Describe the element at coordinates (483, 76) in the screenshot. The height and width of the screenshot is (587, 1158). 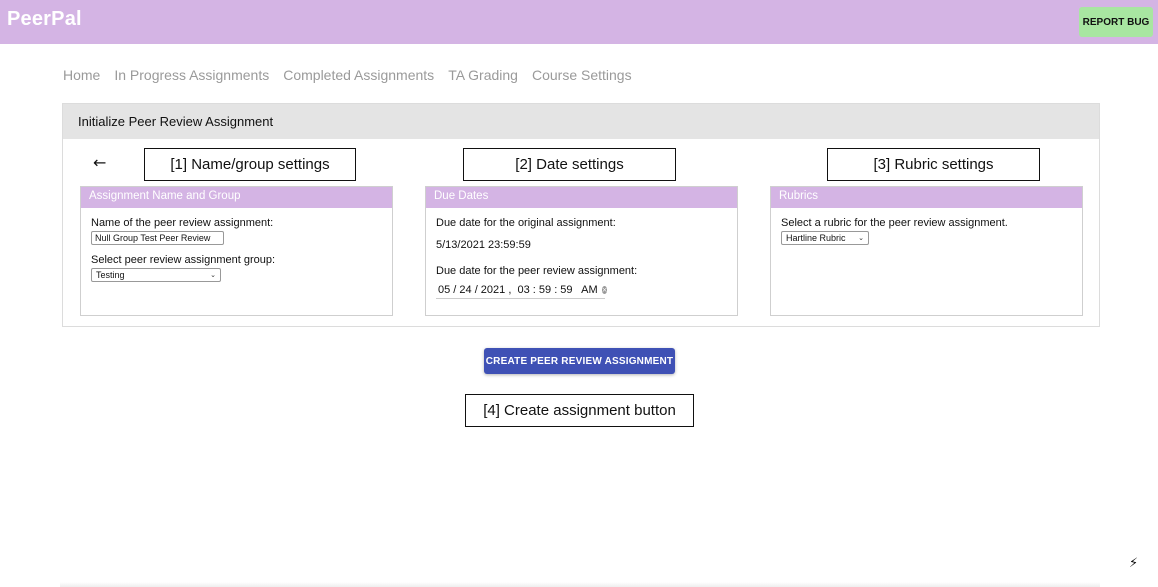
I see `nav-ta-grading: TA Grading` at that location.